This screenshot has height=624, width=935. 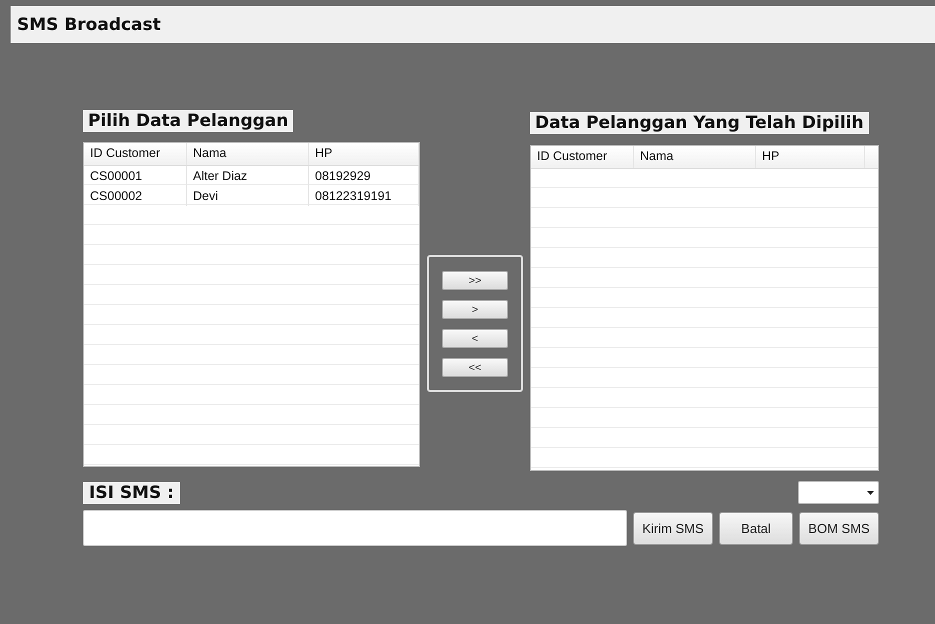 I want to click on transfer-button: >>, so click(x=475, y=280).